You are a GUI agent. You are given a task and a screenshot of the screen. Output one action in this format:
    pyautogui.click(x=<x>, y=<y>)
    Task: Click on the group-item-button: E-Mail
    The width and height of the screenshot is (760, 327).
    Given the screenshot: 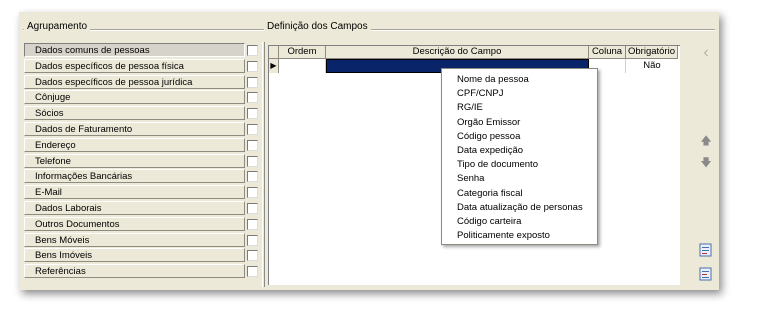 What is the action you would take?
    pyautogui.click(x=134, y=192)
    